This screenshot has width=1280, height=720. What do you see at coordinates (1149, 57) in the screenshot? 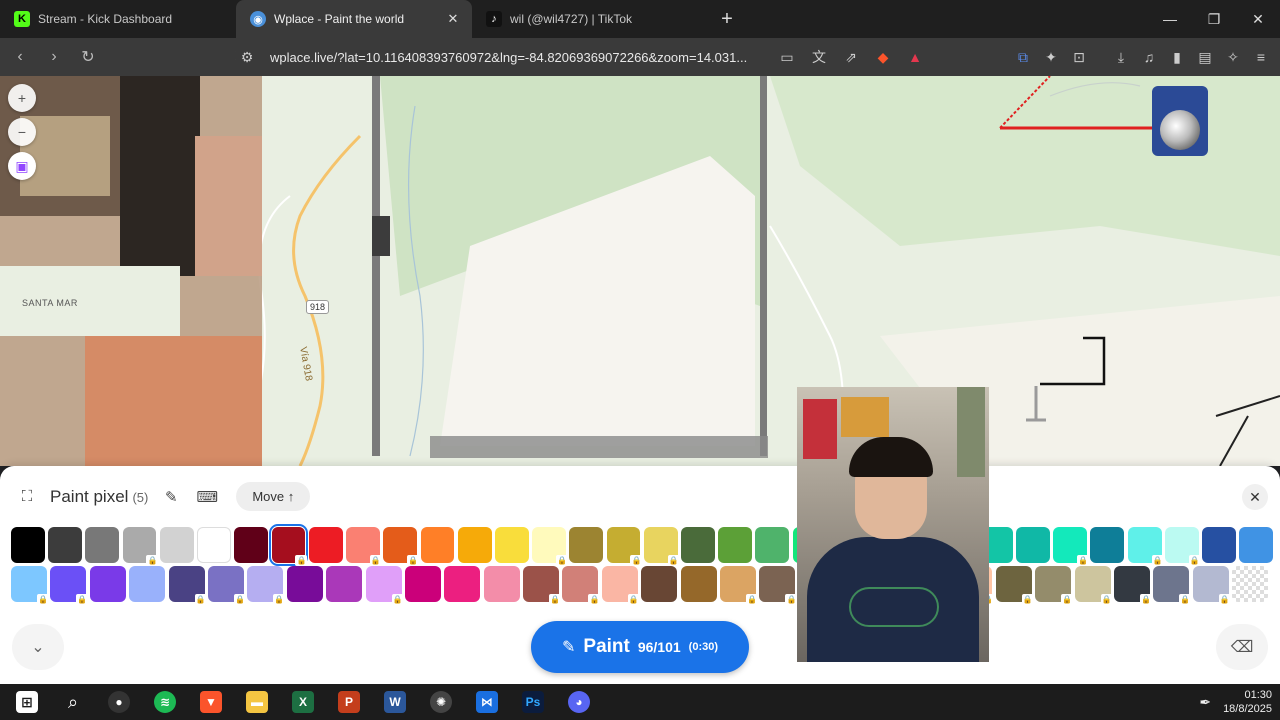
I see `music-icon: ♫` at bounding box center [1149, 57].